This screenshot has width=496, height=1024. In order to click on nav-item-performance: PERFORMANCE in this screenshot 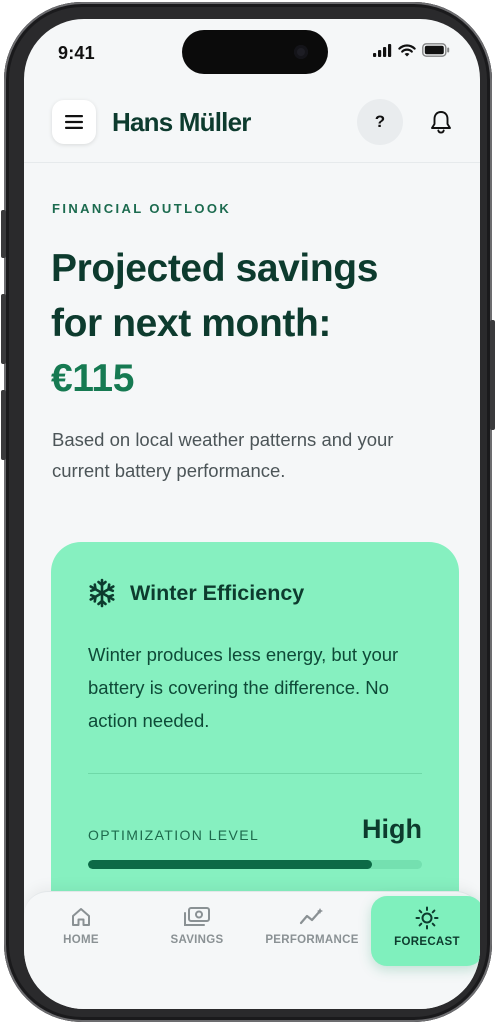, I will do `click(312, 926)`.